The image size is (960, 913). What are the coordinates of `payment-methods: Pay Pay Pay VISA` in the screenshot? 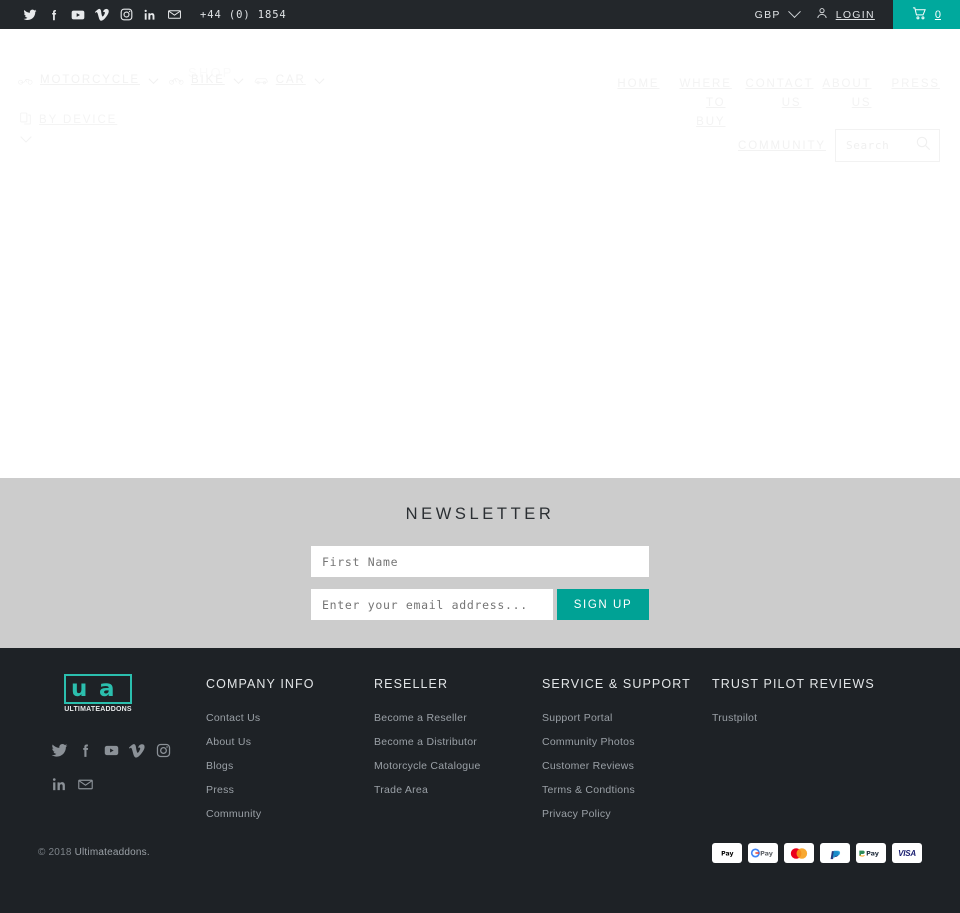 It's located at (817, 853).